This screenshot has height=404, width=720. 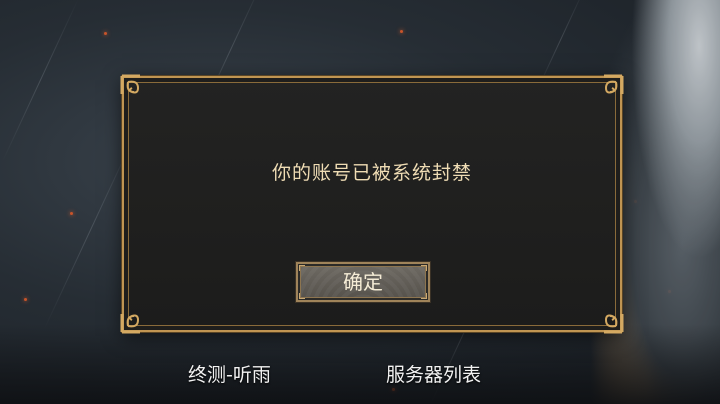 I want to click on confirm-button-label: 确定, so click(x=363, y=282).